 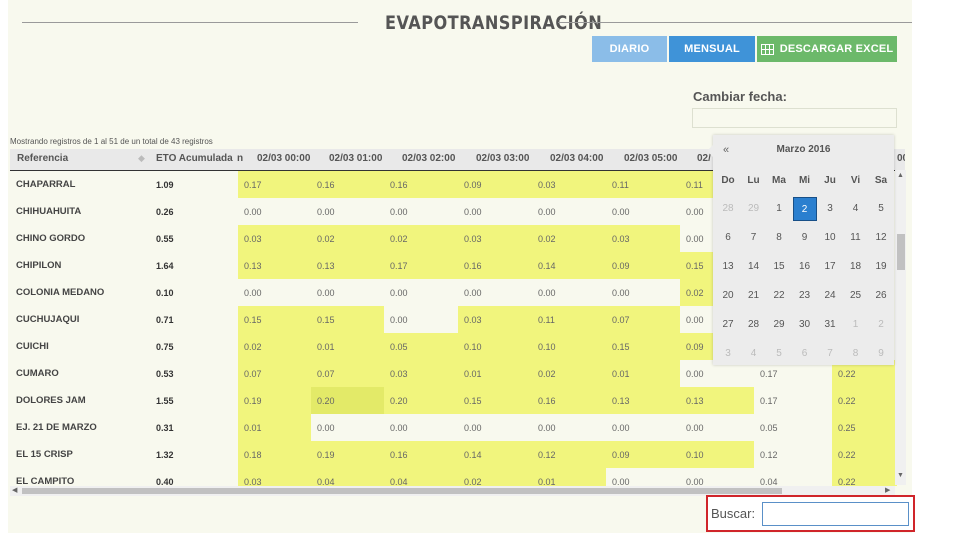 What do you see at coordinates (274, 265) in the screenshot?
I see `cell-hourly-value: 0.13` at bounding box center [274, 265].